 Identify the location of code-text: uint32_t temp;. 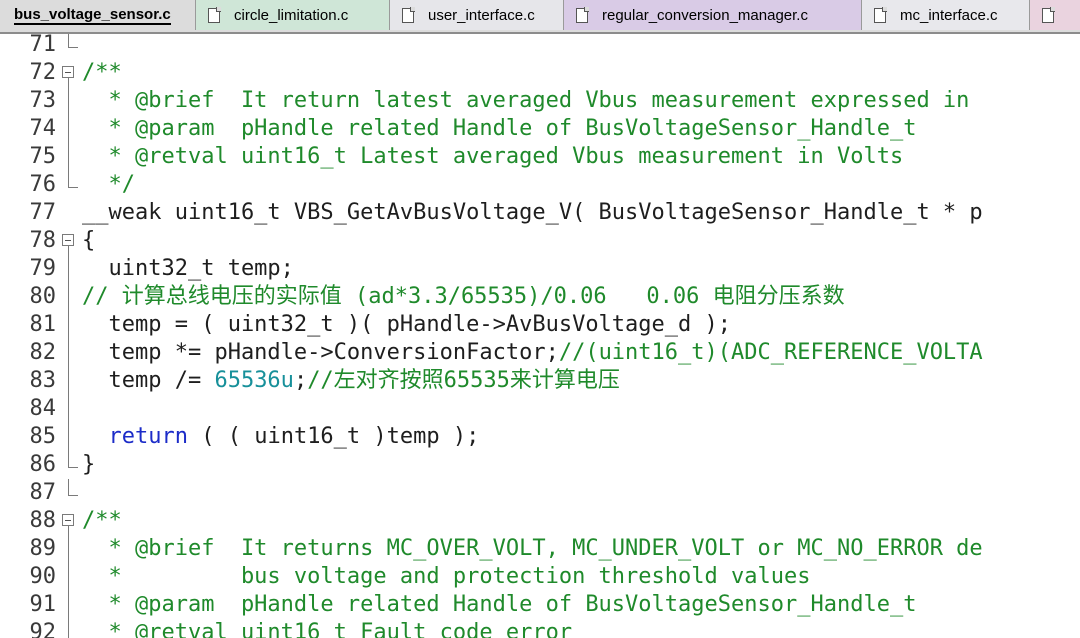
(188, 268).